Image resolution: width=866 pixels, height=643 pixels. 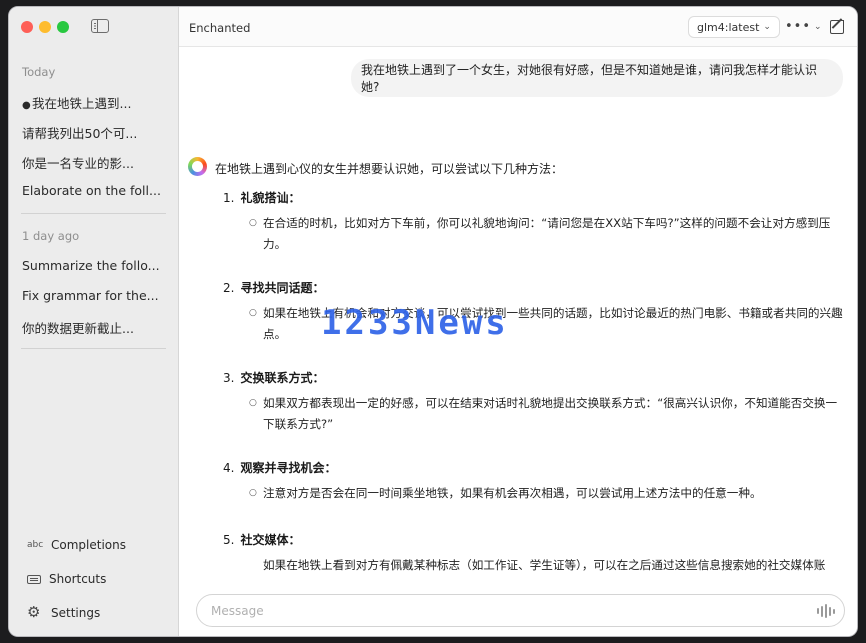 I want to click on window-controls, so click(x=45, y=27).